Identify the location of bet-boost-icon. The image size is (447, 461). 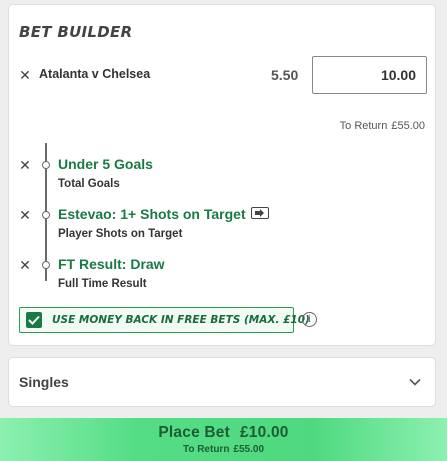
(259, 213).